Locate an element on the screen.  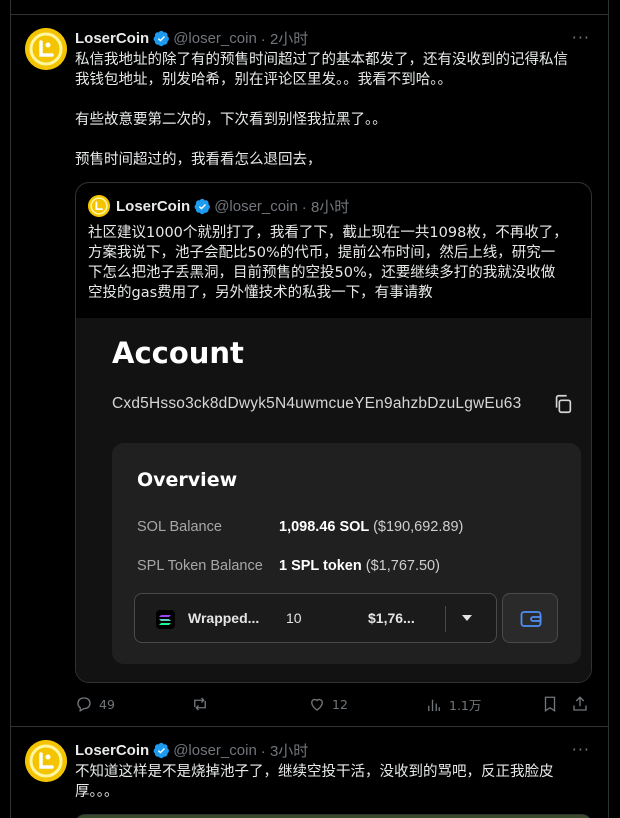
share-button is located at coordinates (583, 704).